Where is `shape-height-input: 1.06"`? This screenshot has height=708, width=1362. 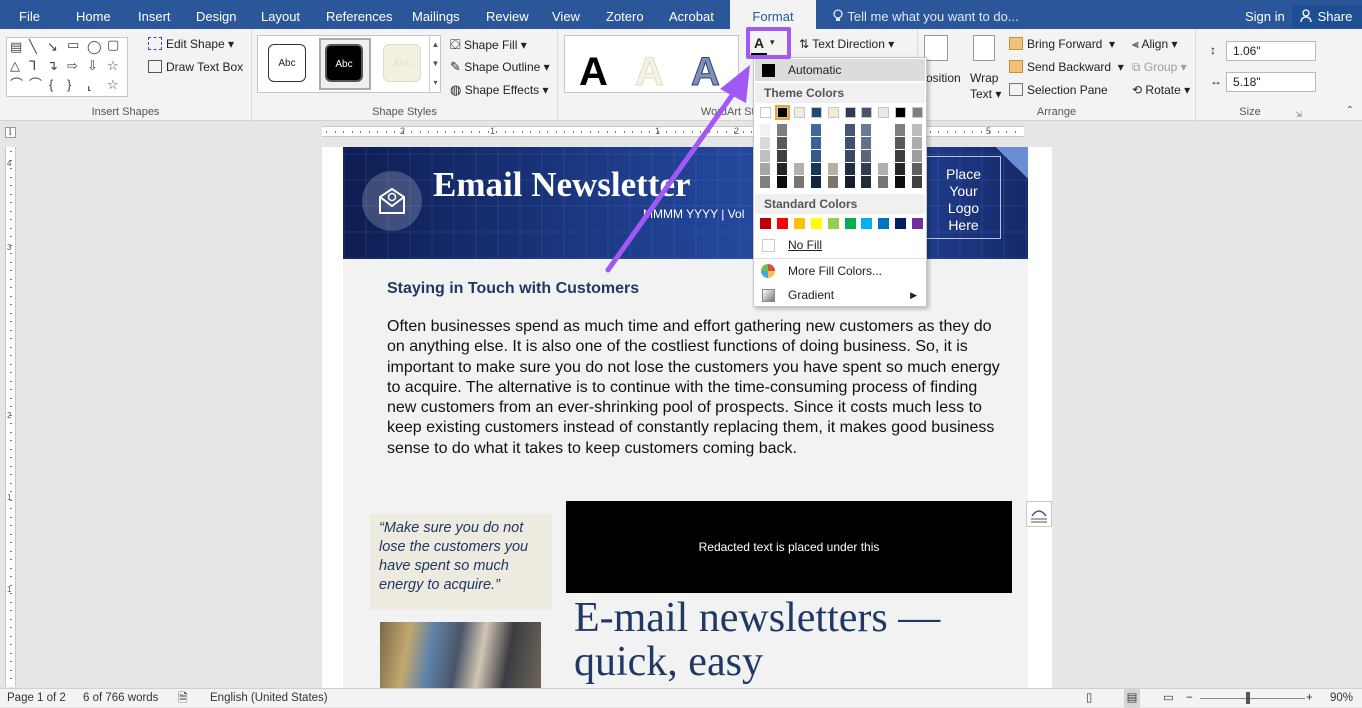
shape-height-input: 1.06" is located at coordinates (1271, 51).